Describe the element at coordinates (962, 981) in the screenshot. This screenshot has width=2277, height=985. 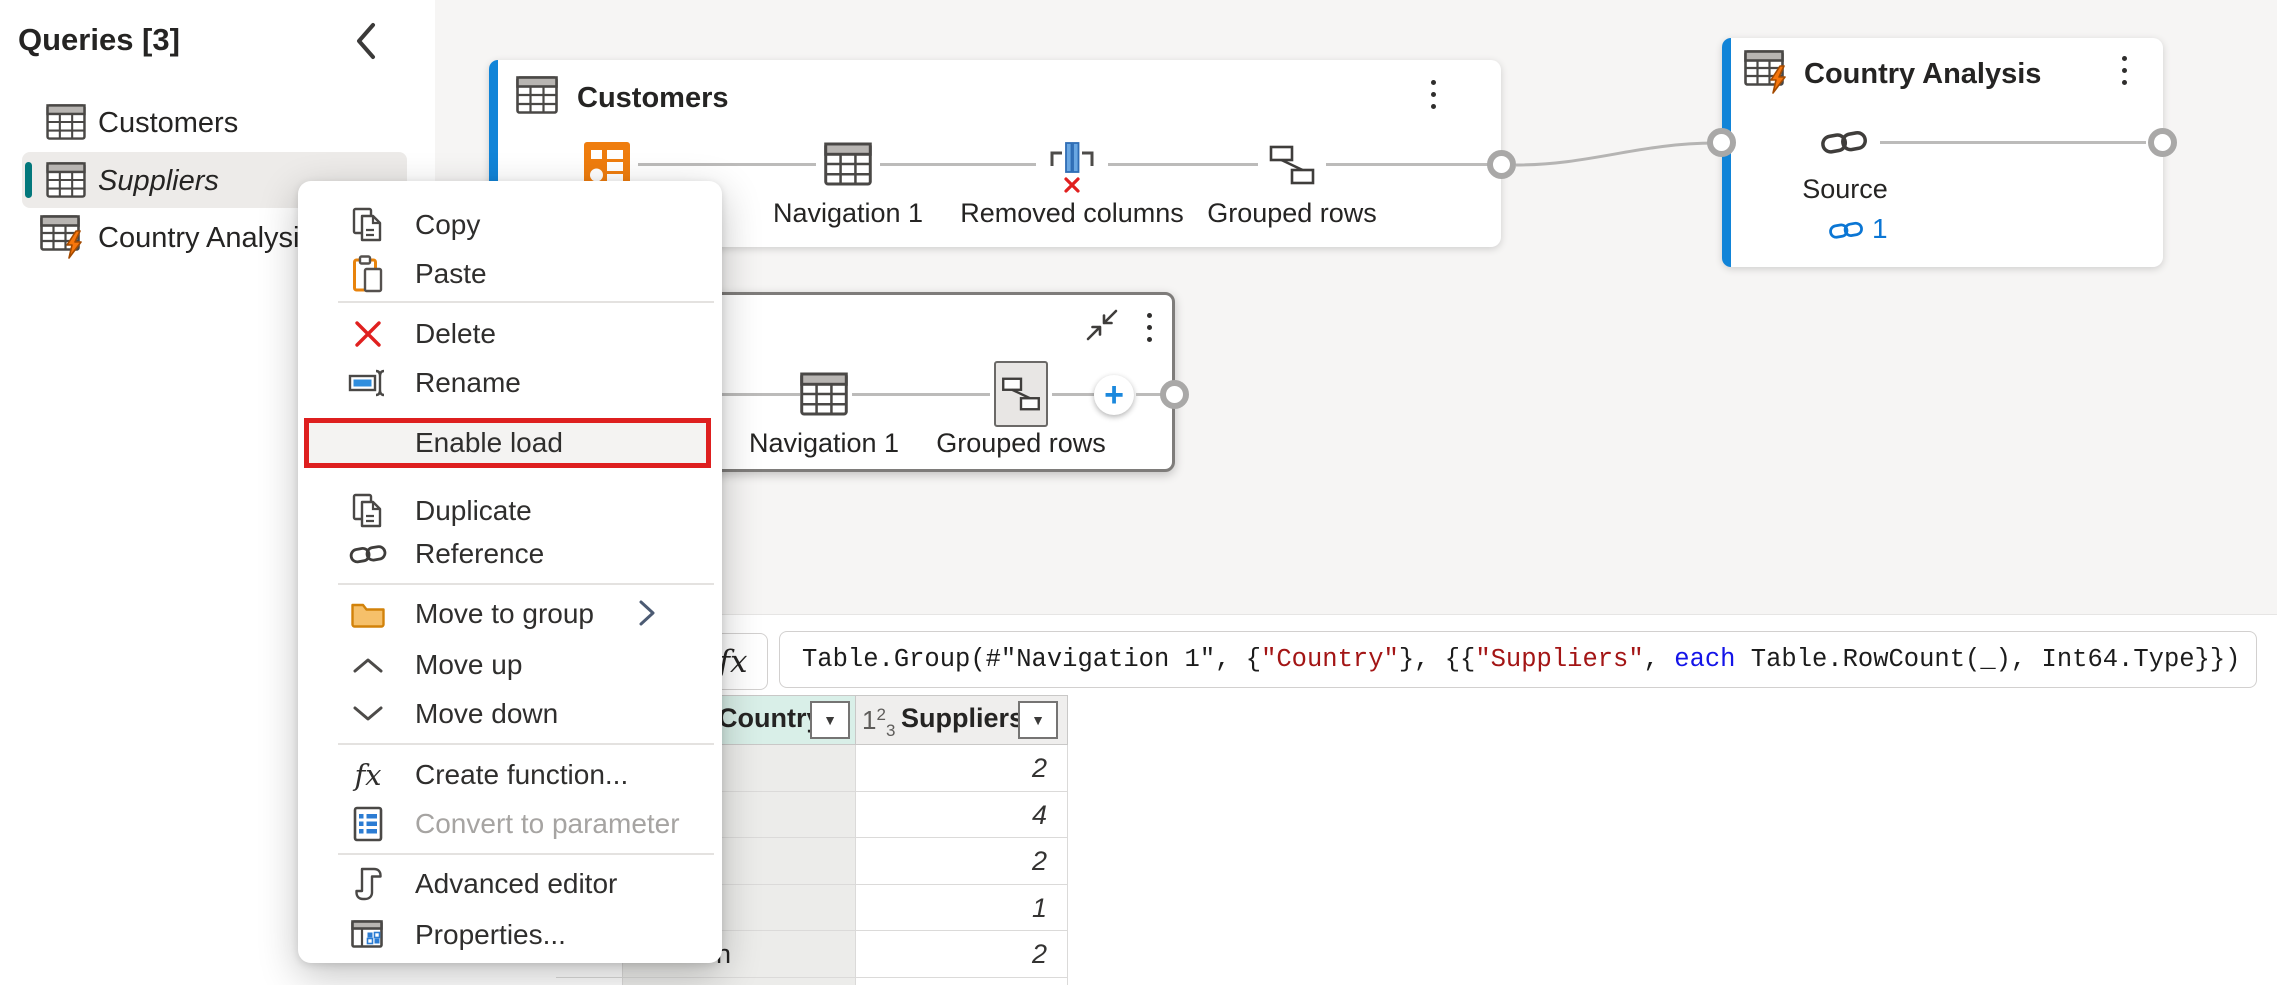
I see `cell-suppliers` at that location.